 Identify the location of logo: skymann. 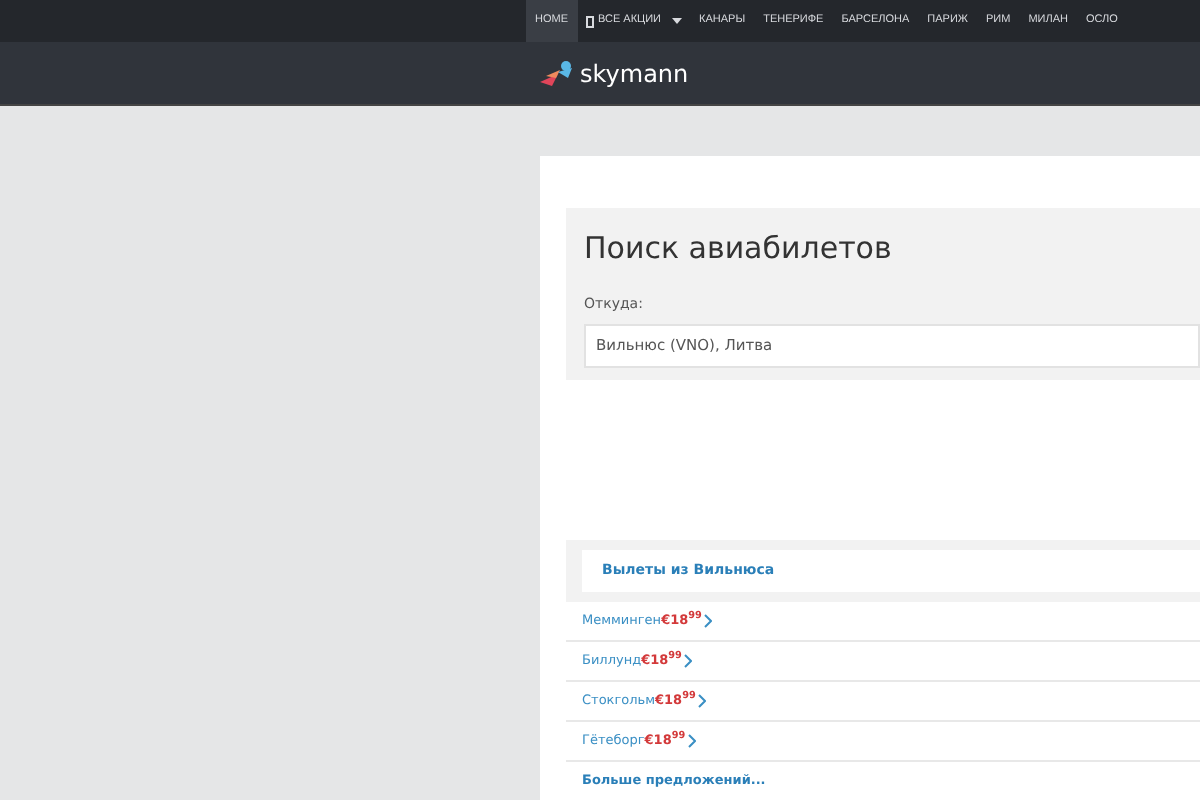
(614, 73).